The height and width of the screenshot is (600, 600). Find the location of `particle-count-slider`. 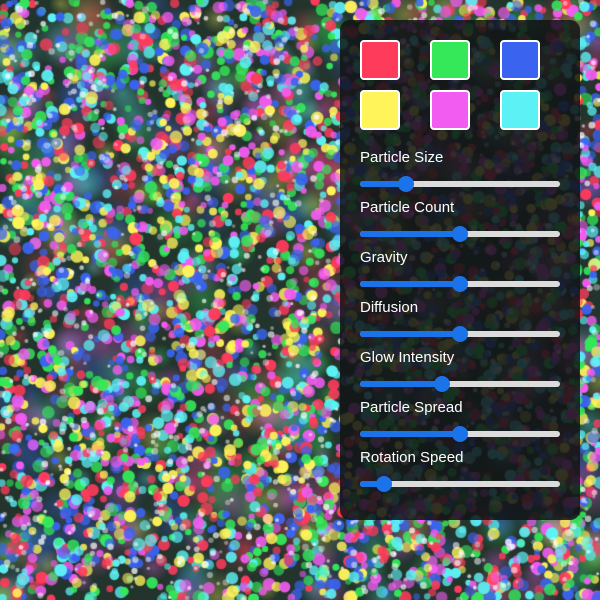

particle-count-slider is located at coordinates (460, 234).